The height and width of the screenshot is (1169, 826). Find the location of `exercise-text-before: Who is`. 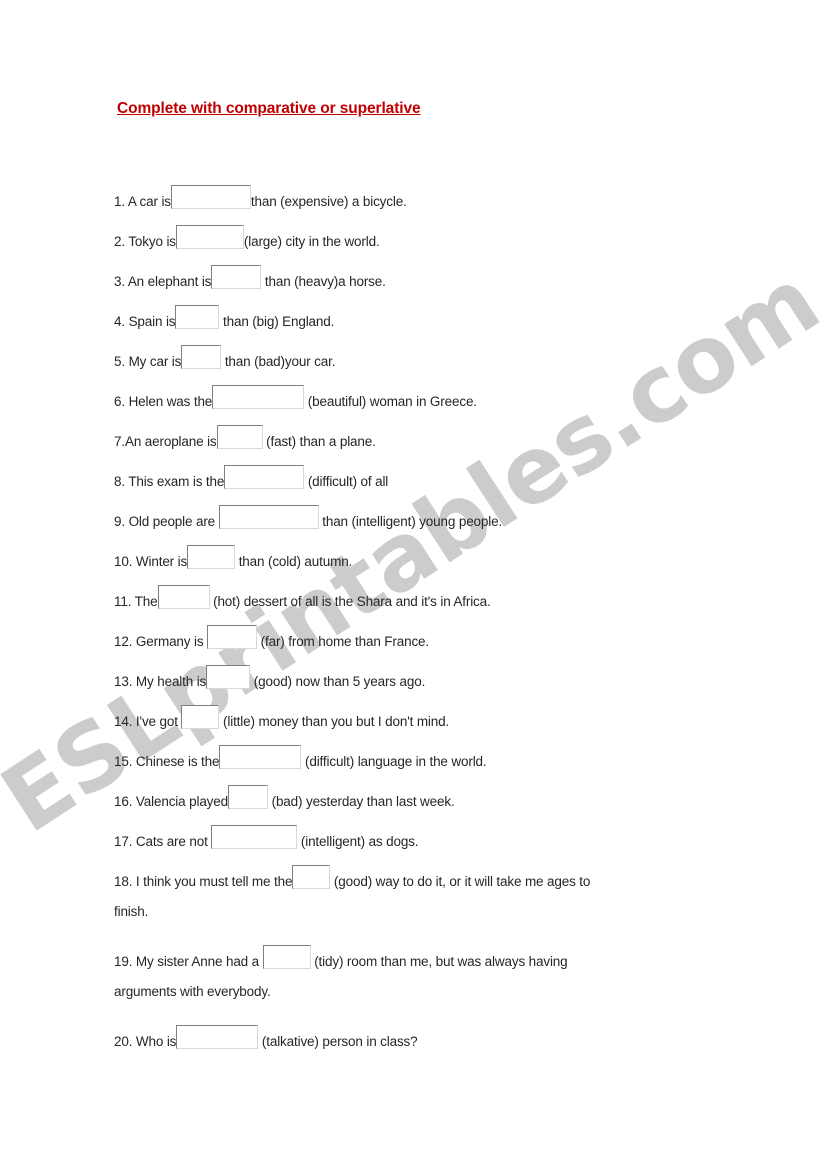

exercise-text-before: Who is is located at coordinates (154, 1041).